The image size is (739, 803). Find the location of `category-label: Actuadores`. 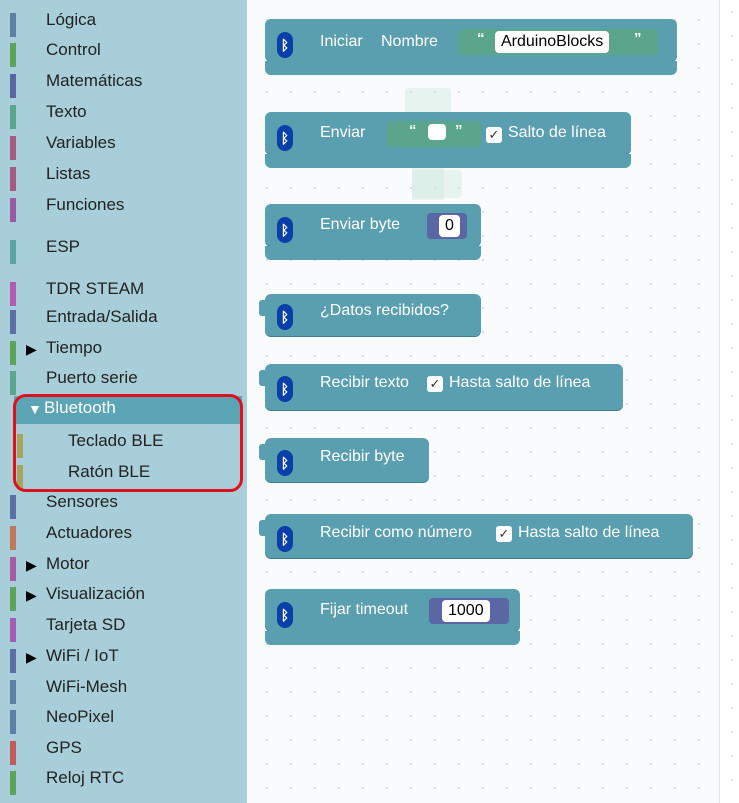

category-label: Actuadores is located at coordinates (89, 532).